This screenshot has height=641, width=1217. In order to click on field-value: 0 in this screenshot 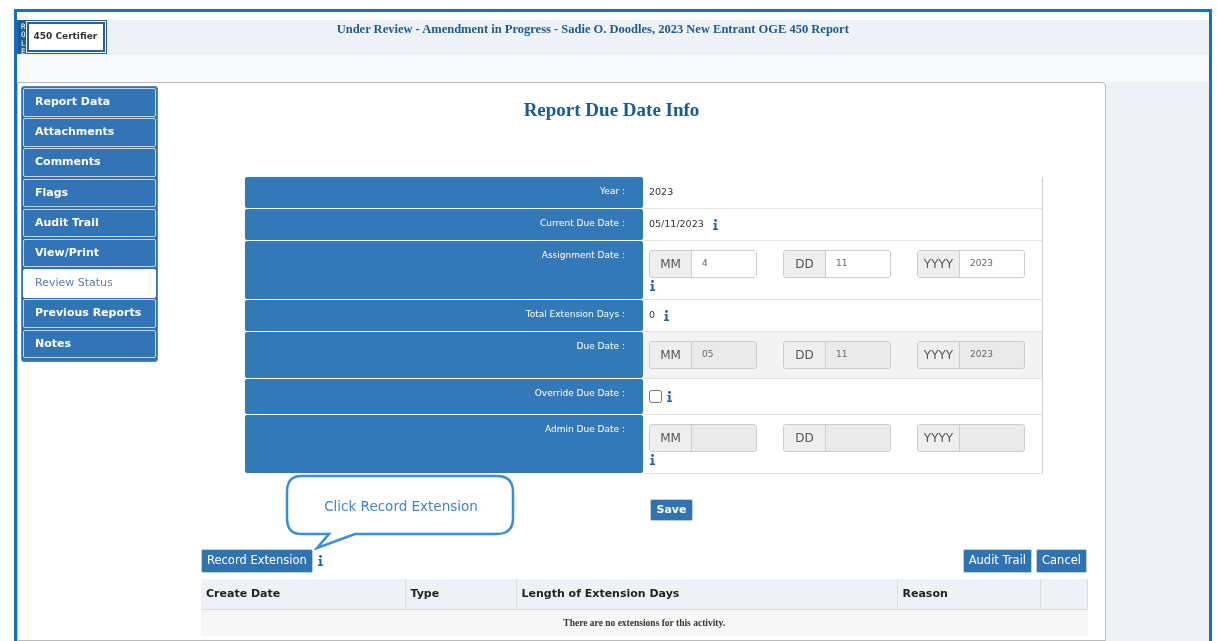, I will do `click(652, 315)`.